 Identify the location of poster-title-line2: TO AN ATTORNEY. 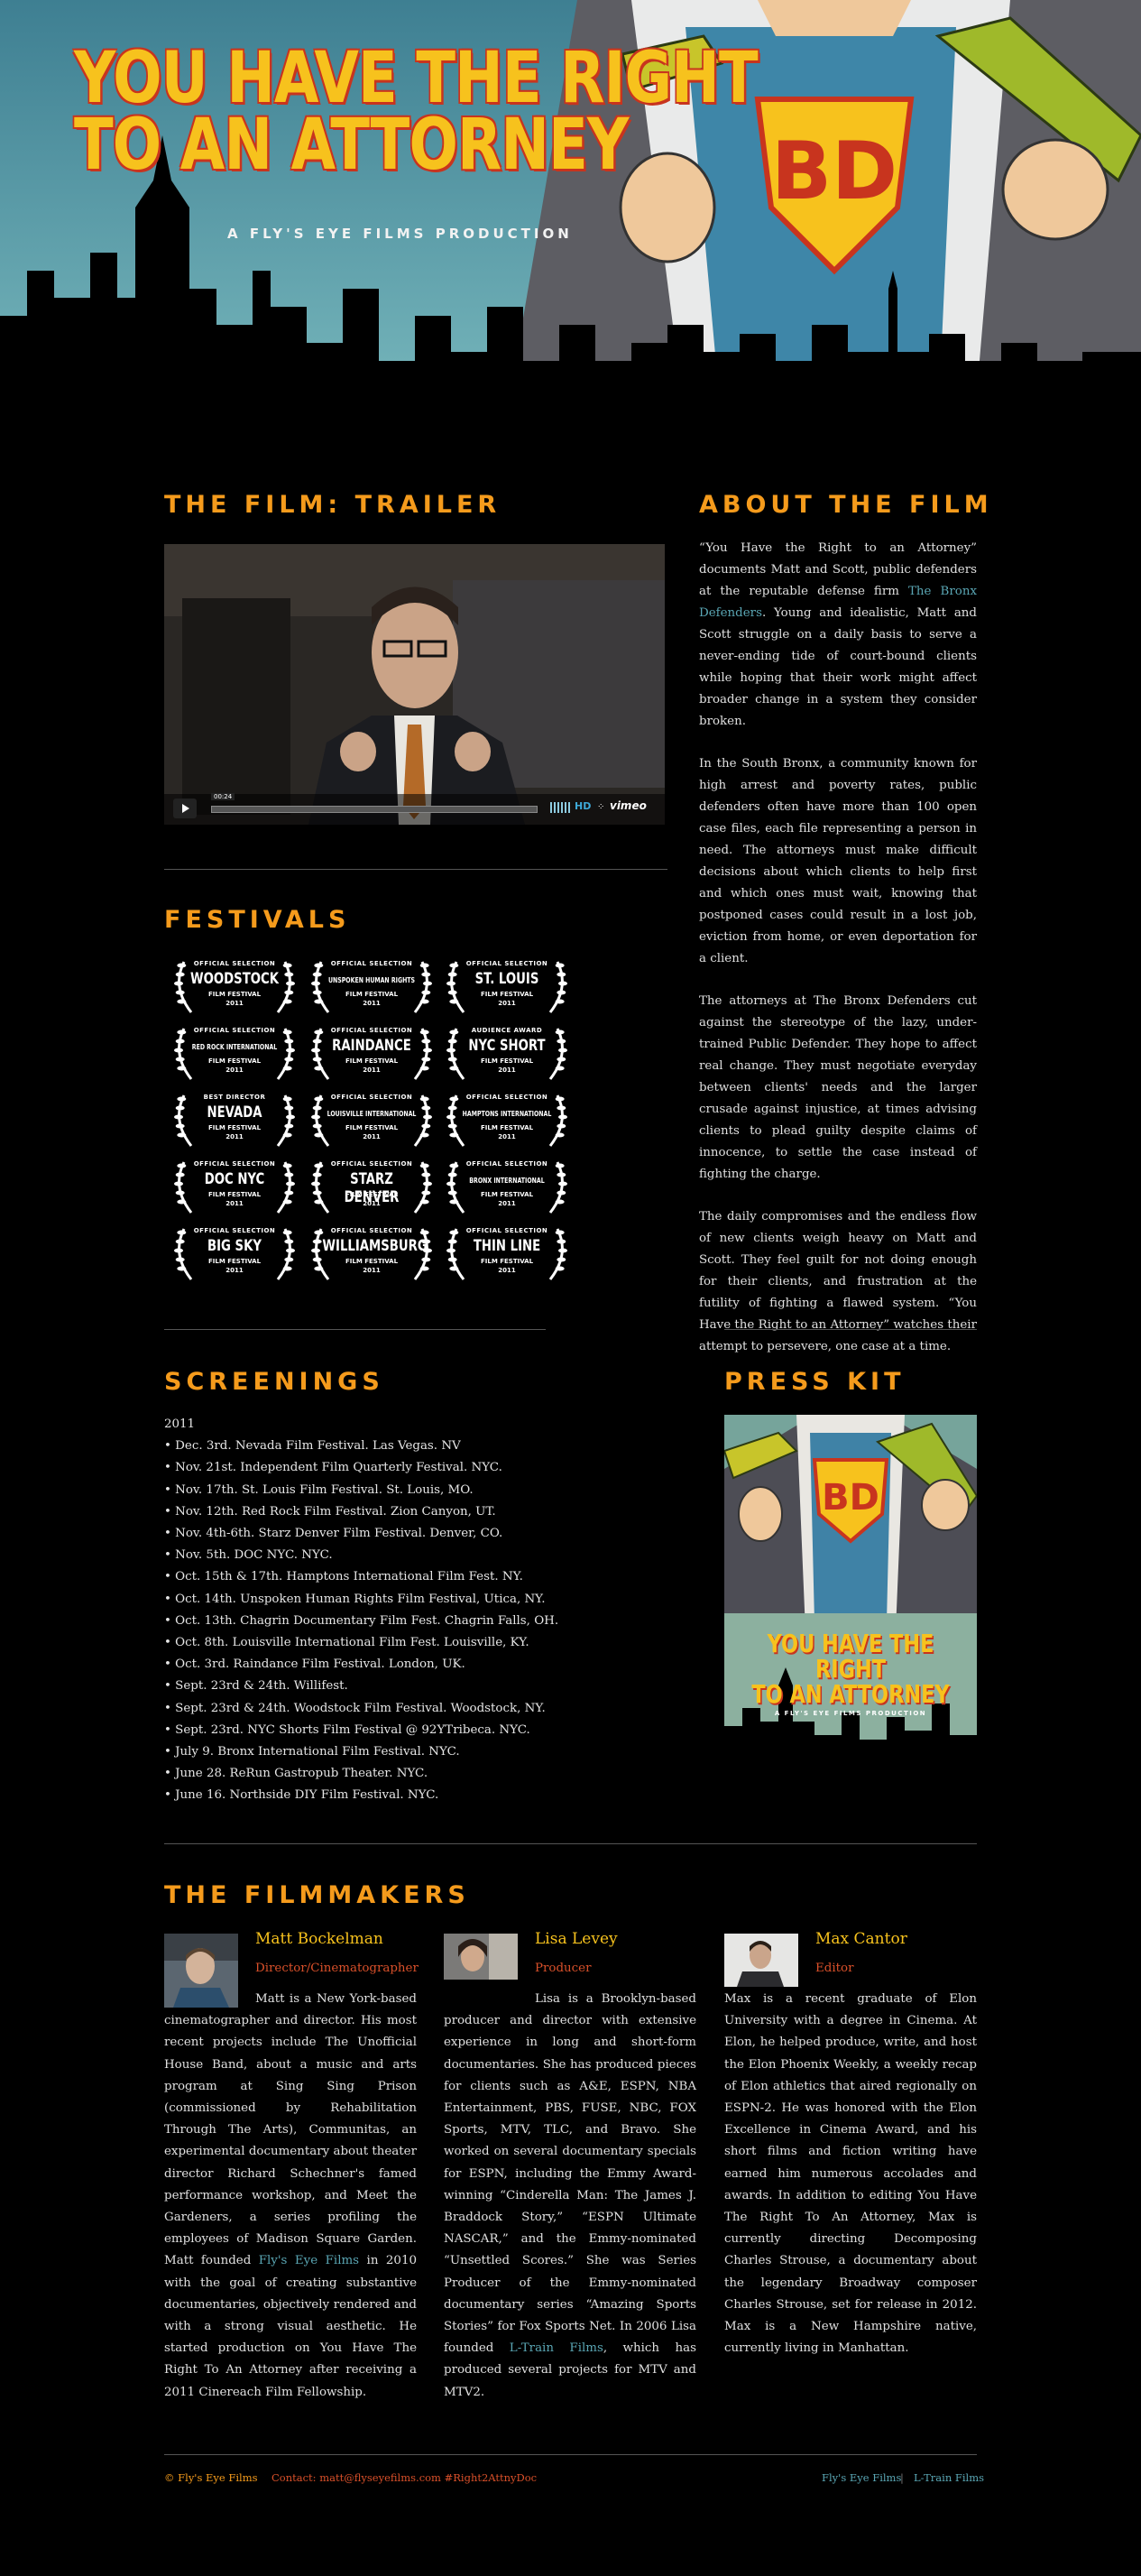
(850, 1694).